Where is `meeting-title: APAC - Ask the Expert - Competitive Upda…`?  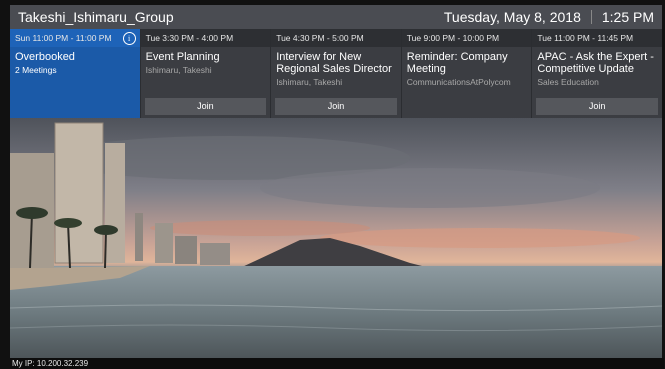 meeting-title: APAC - Ask the Expert - Competitive Upda… is located at coordinates (595, 63).